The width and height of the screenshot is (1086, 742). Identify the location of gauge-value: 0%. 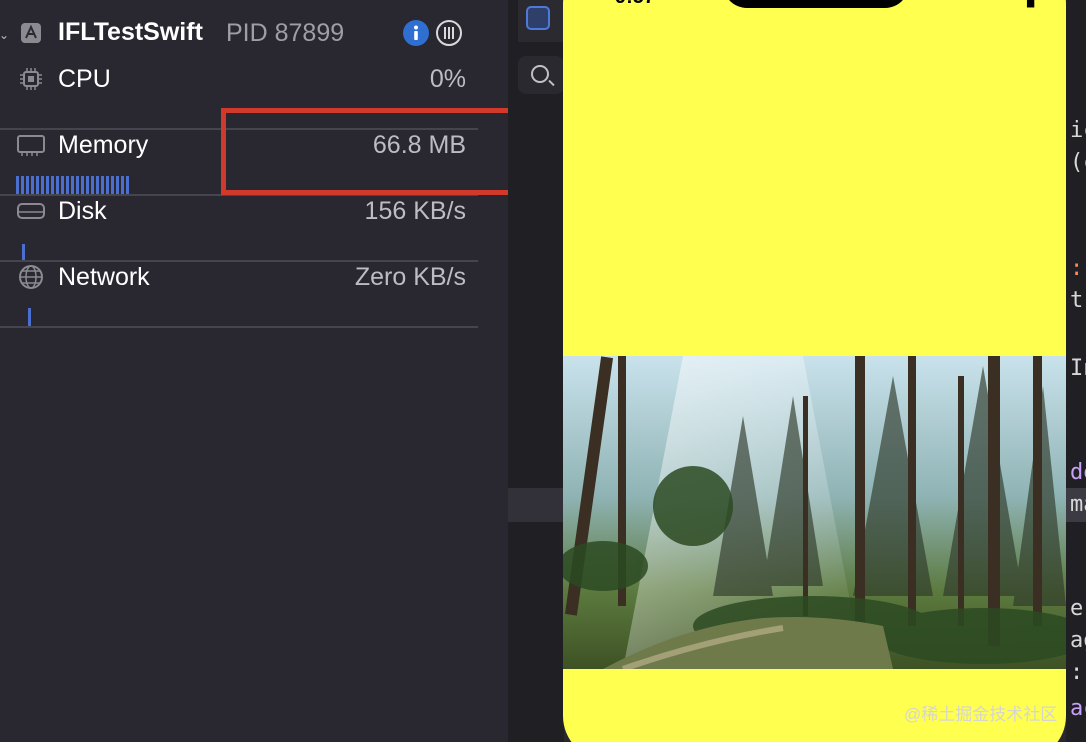
(447, 79).